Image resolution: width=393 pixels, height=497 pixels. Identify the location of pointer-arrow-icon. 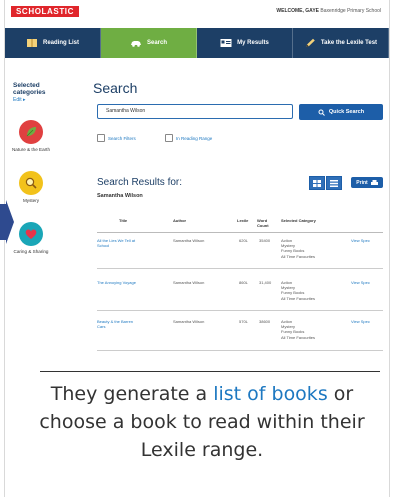
(7, 222).